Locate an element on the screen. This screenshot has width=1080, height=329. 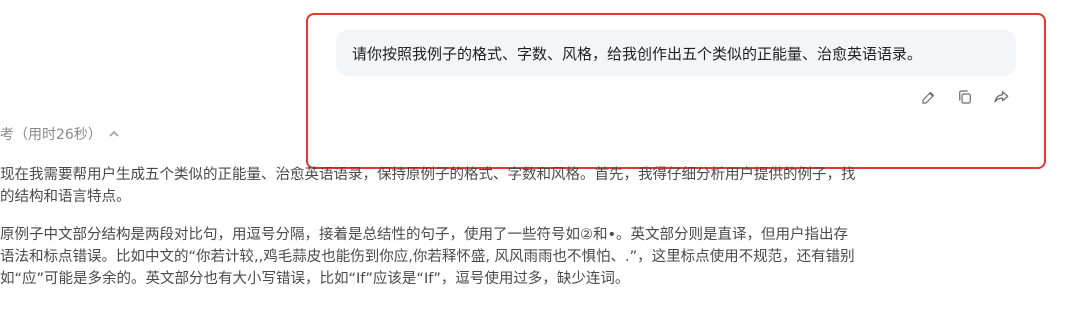
share-icon is located at coordinates (1001, 97).